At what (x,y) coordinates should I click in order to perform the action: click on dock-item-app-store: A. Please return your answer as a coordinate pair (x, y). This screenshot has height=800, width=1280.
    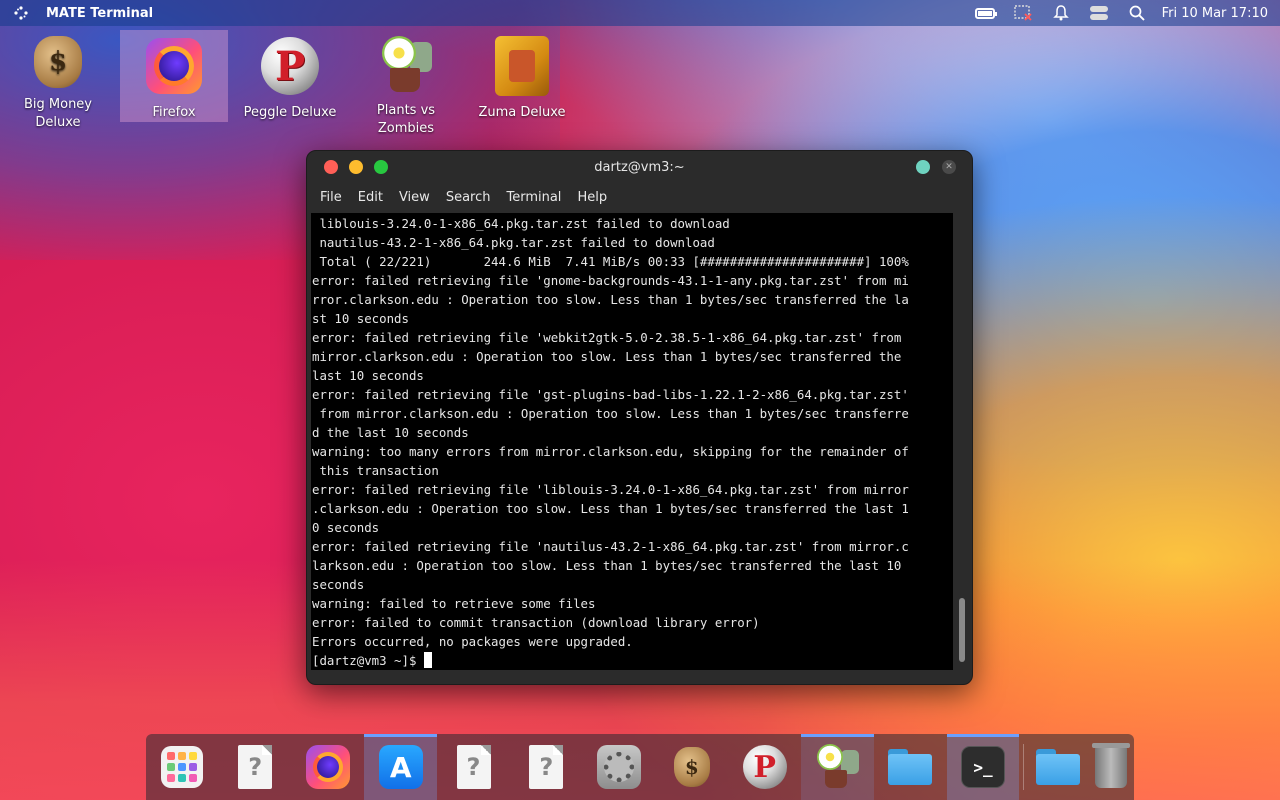
    Looking at the image, I should click on (401, 767).